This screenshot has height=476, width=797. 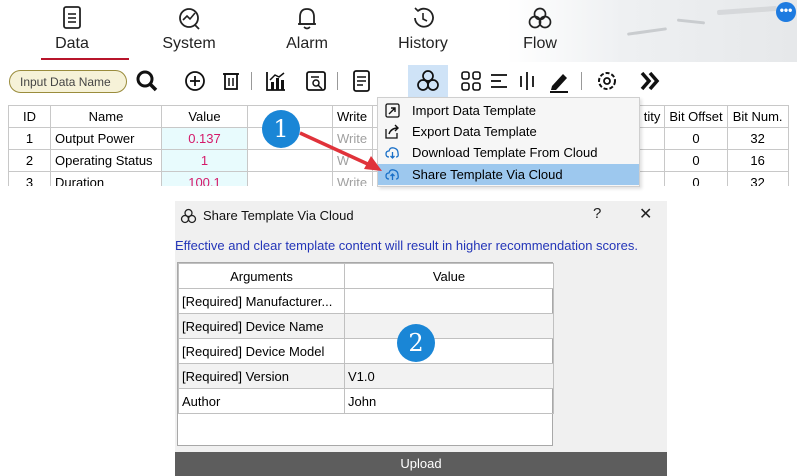 What do you see at coordinates (106, 160) in the screenshot?
I see `cell-name: Operating Status` at bounding box center [106, 160].